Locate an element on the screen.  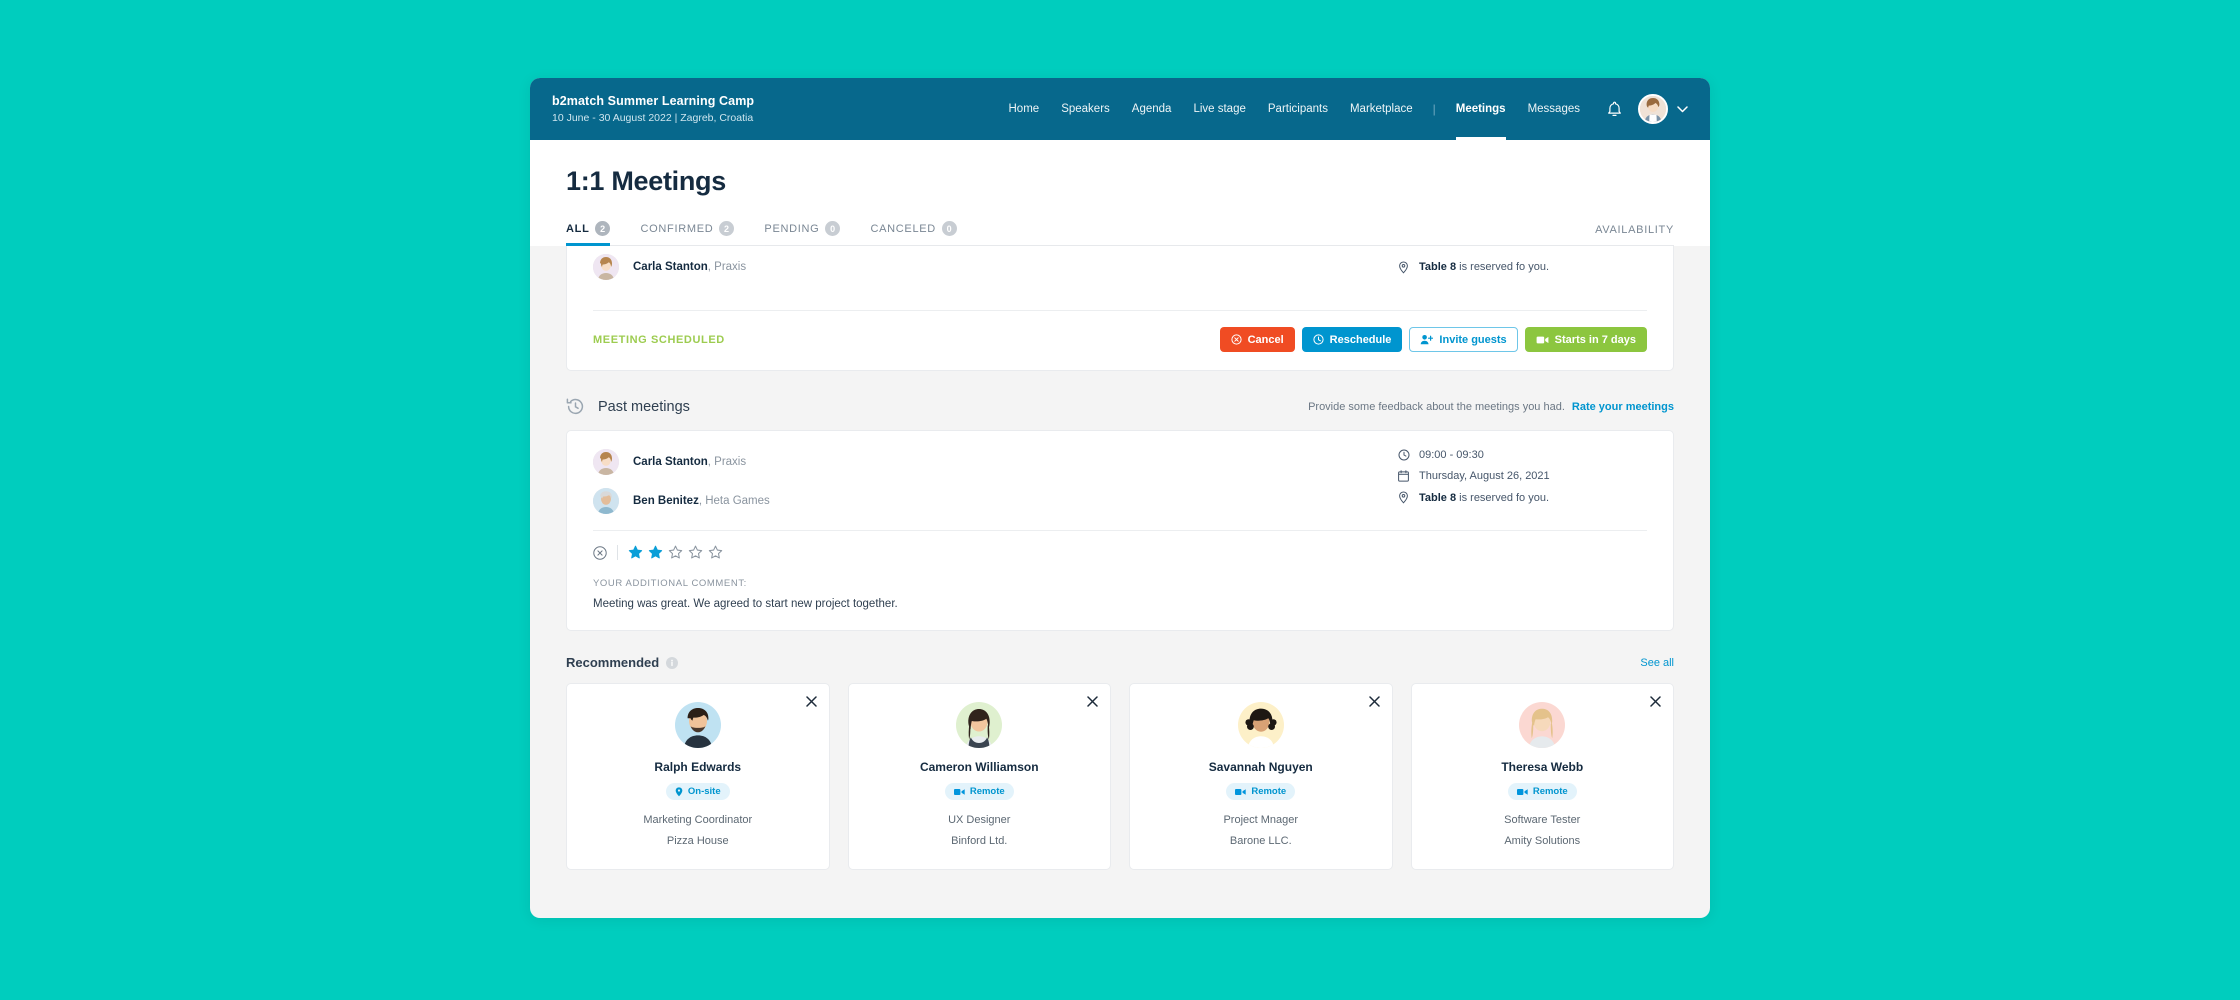
recommended-org: Binford Ltd. is located at coordinates (979, 841).